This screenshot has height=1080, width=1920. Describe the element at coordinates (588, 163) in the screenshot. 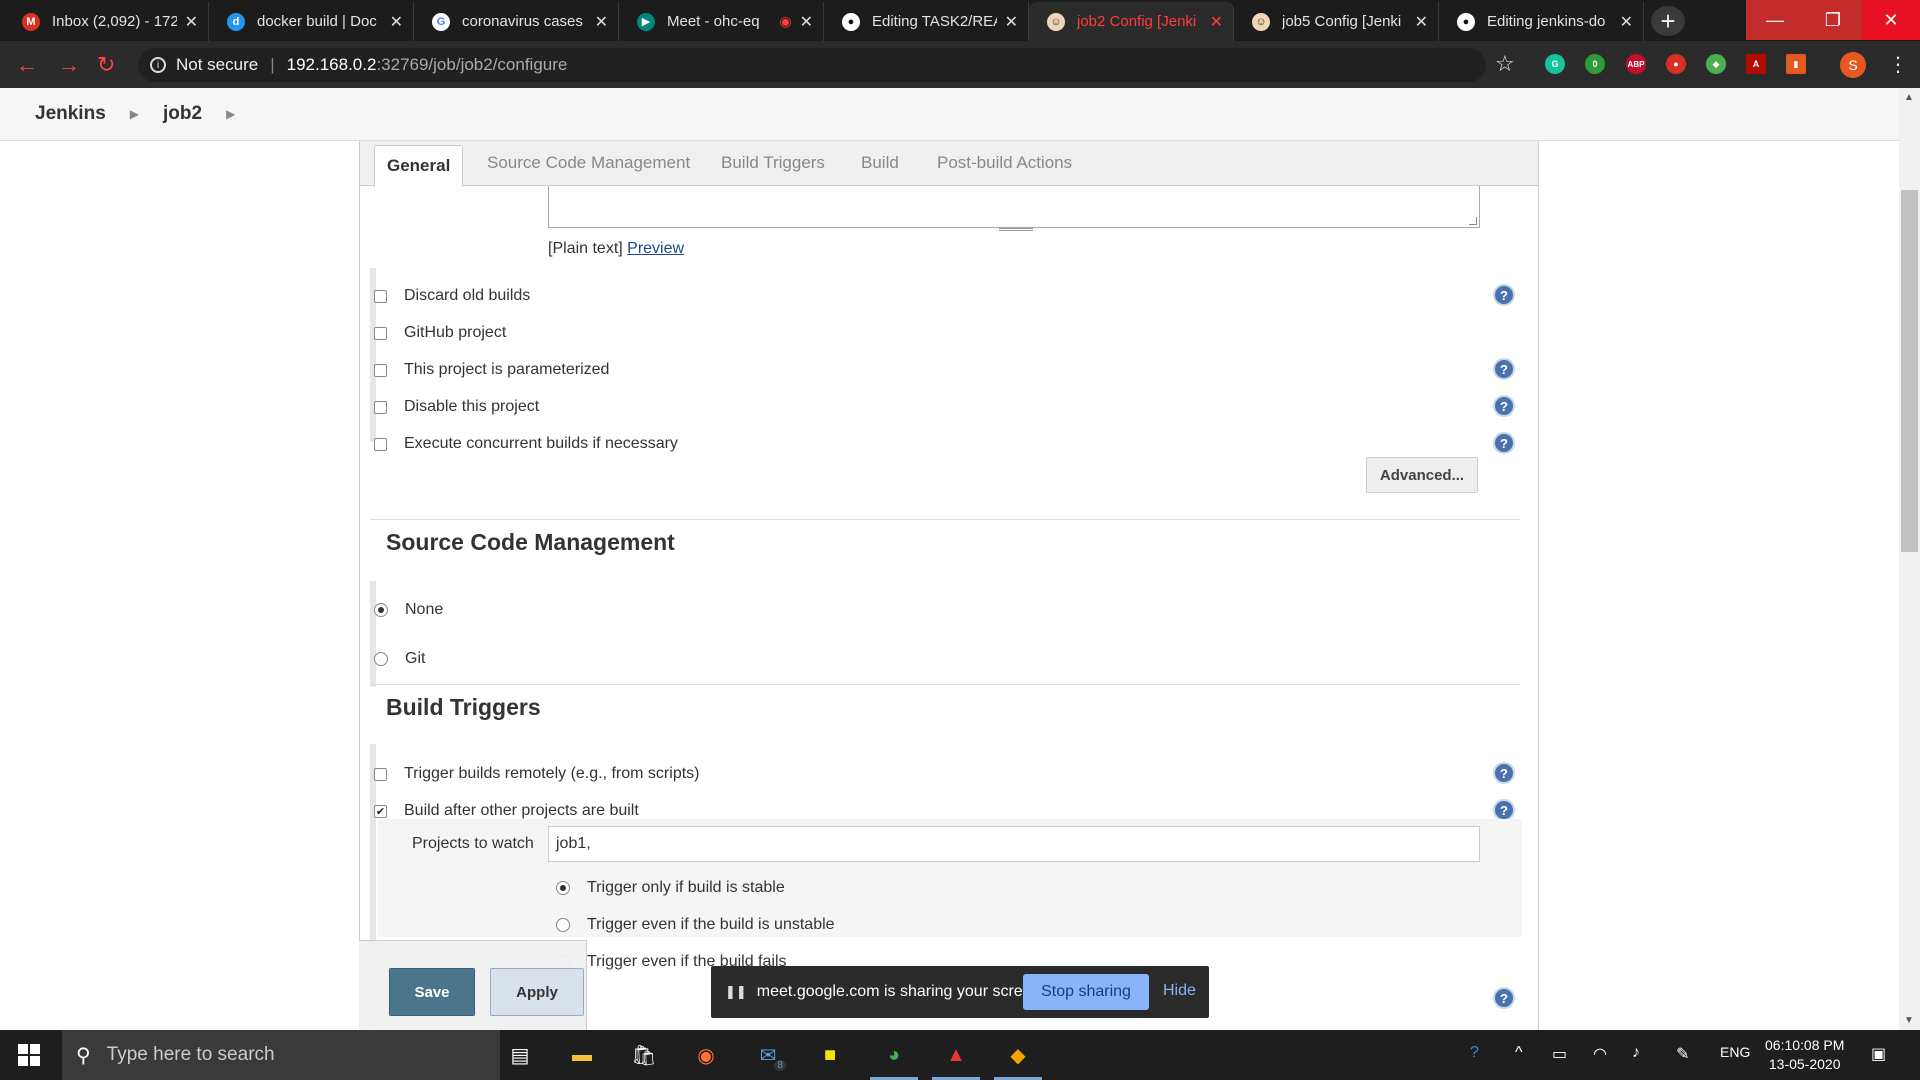

I see `tab-source-code-management: Source Code Management` at that location.